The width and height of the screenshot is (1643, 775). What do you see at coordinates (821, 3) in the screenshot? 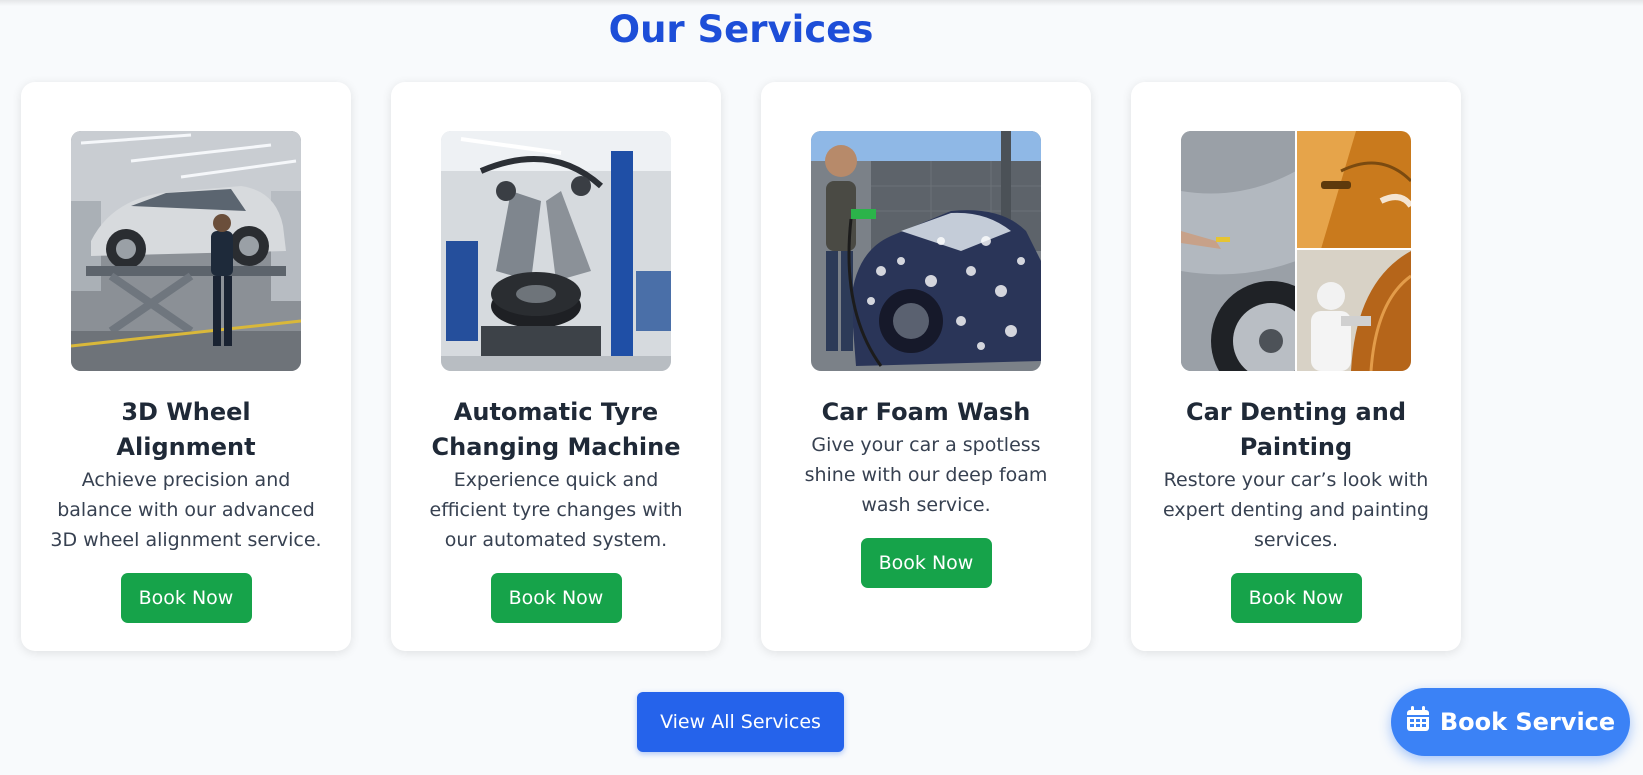
I see `header-shadow` at bounding box center [821, 3].